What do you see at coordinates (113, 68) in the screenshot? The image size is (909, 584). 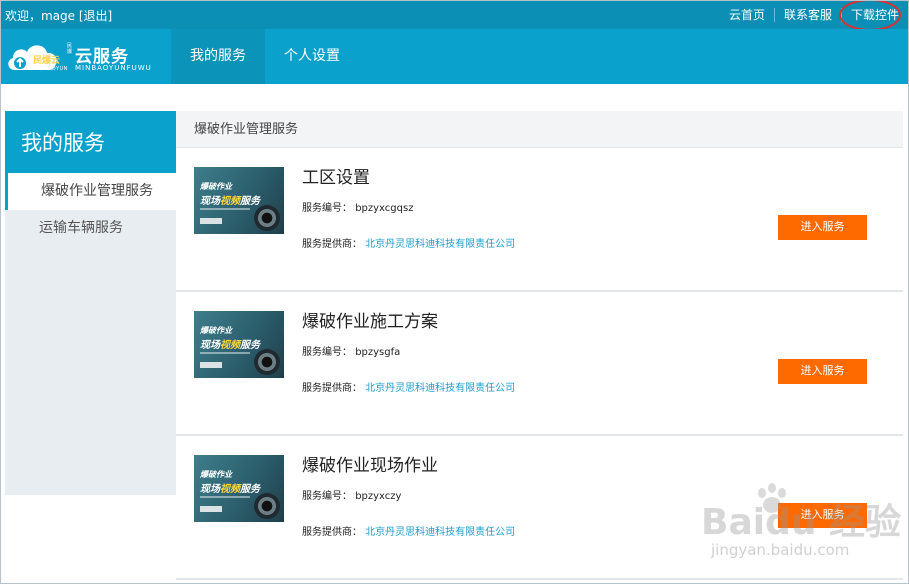 I see `logo-brand-en: MINBAOYUNFUWU` at bounding box center [113, 68].